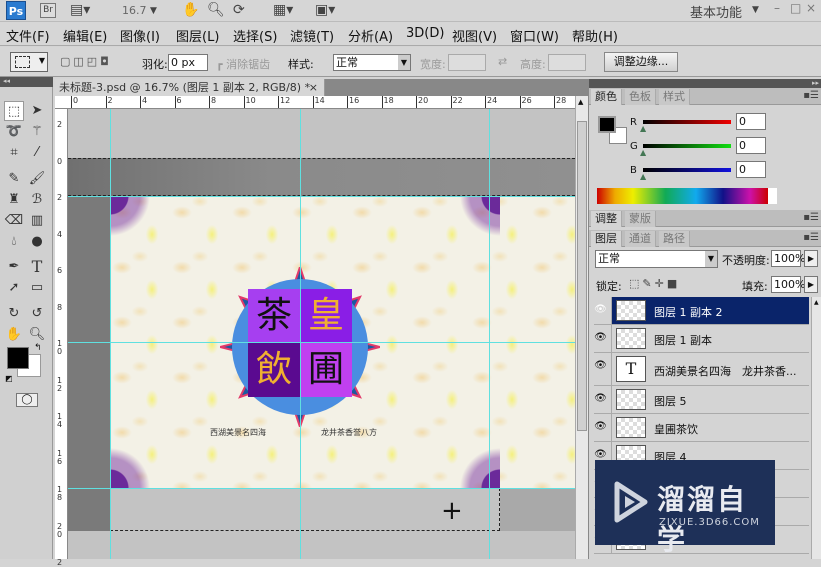  Describe the element at coordinates (313, 87) in the screenshot. I see `close-tab-icon: ×` at that location.